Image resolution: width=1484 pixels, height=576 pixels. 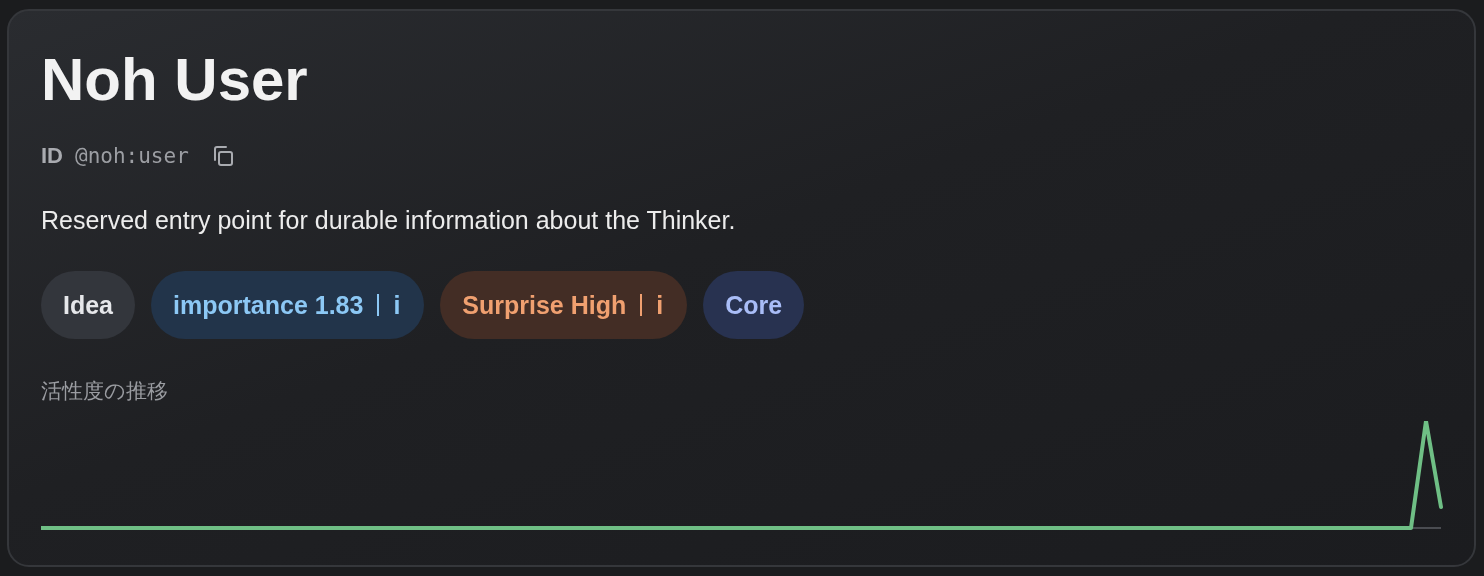 What do you see at coordinates (544, 305) in the screenshot?
I see `tag-label: Surprise High` at bounding box center [544, 305].